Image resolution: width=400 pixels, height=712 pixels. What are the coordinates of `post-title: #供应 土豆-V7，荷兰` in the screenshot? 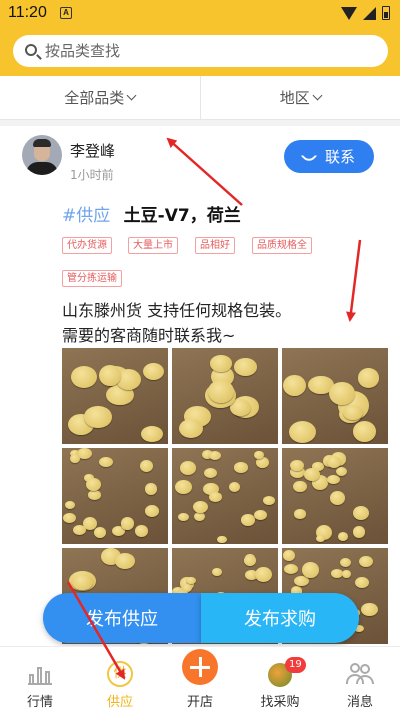 It's located at (151, 213).